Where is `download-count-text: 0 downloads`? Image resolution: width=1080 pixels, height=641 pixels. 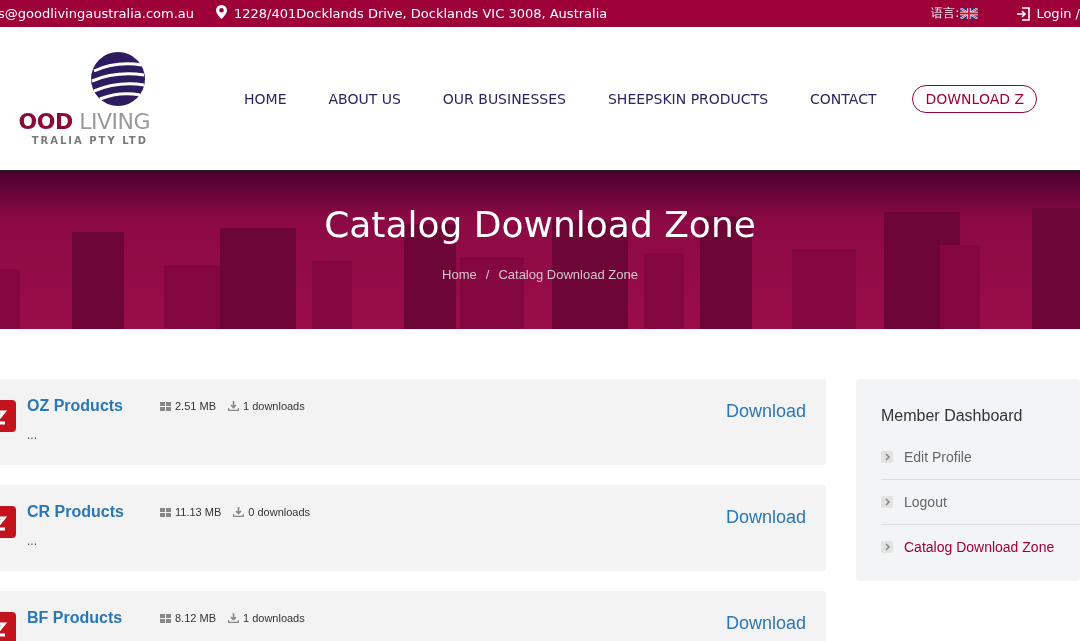 download-count-text: 0 downloads is located at coordinates (279, 512).